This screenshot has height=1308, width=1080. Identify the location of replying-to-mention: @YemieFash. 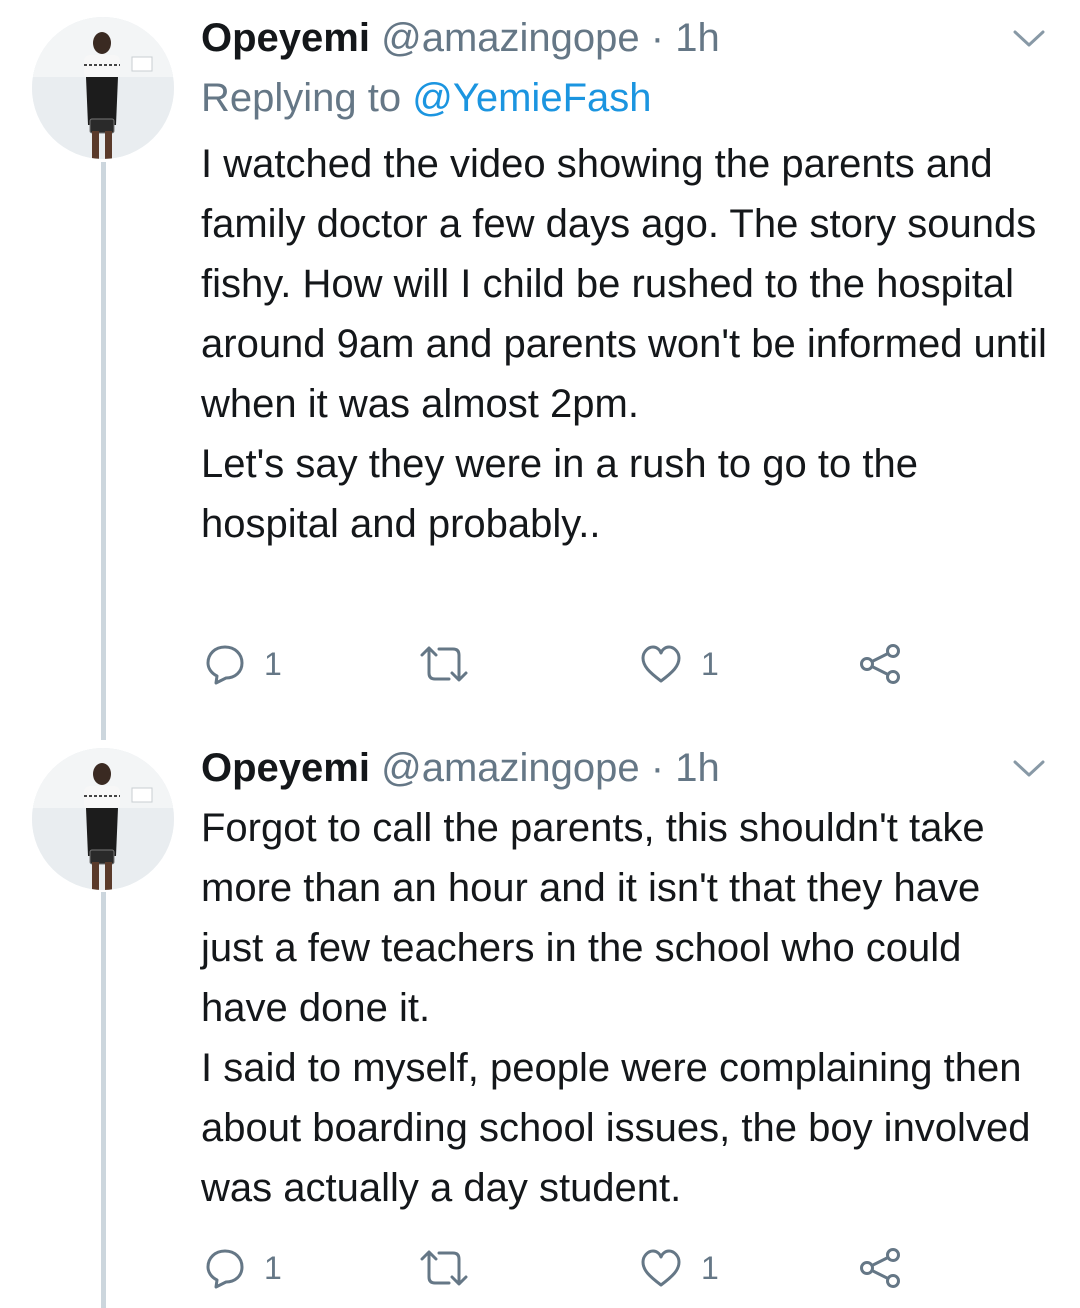
(531, 98).